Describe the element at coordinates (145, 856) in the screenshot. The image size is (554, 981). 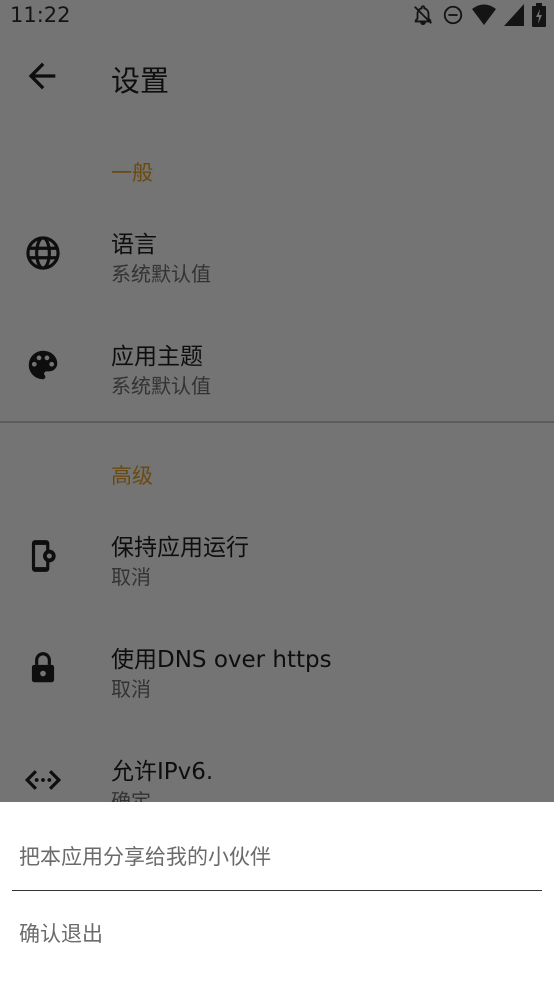
I see `share-app-item: 把本应用分享给我的小伙伴` at that location.